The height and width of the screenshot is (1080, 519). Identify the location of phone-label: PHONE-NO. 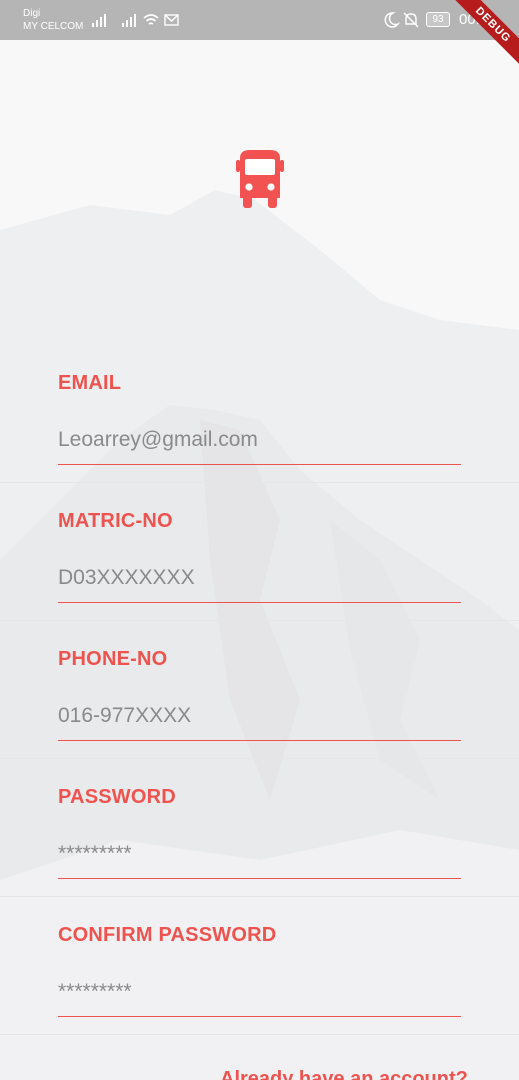
(113, 659).